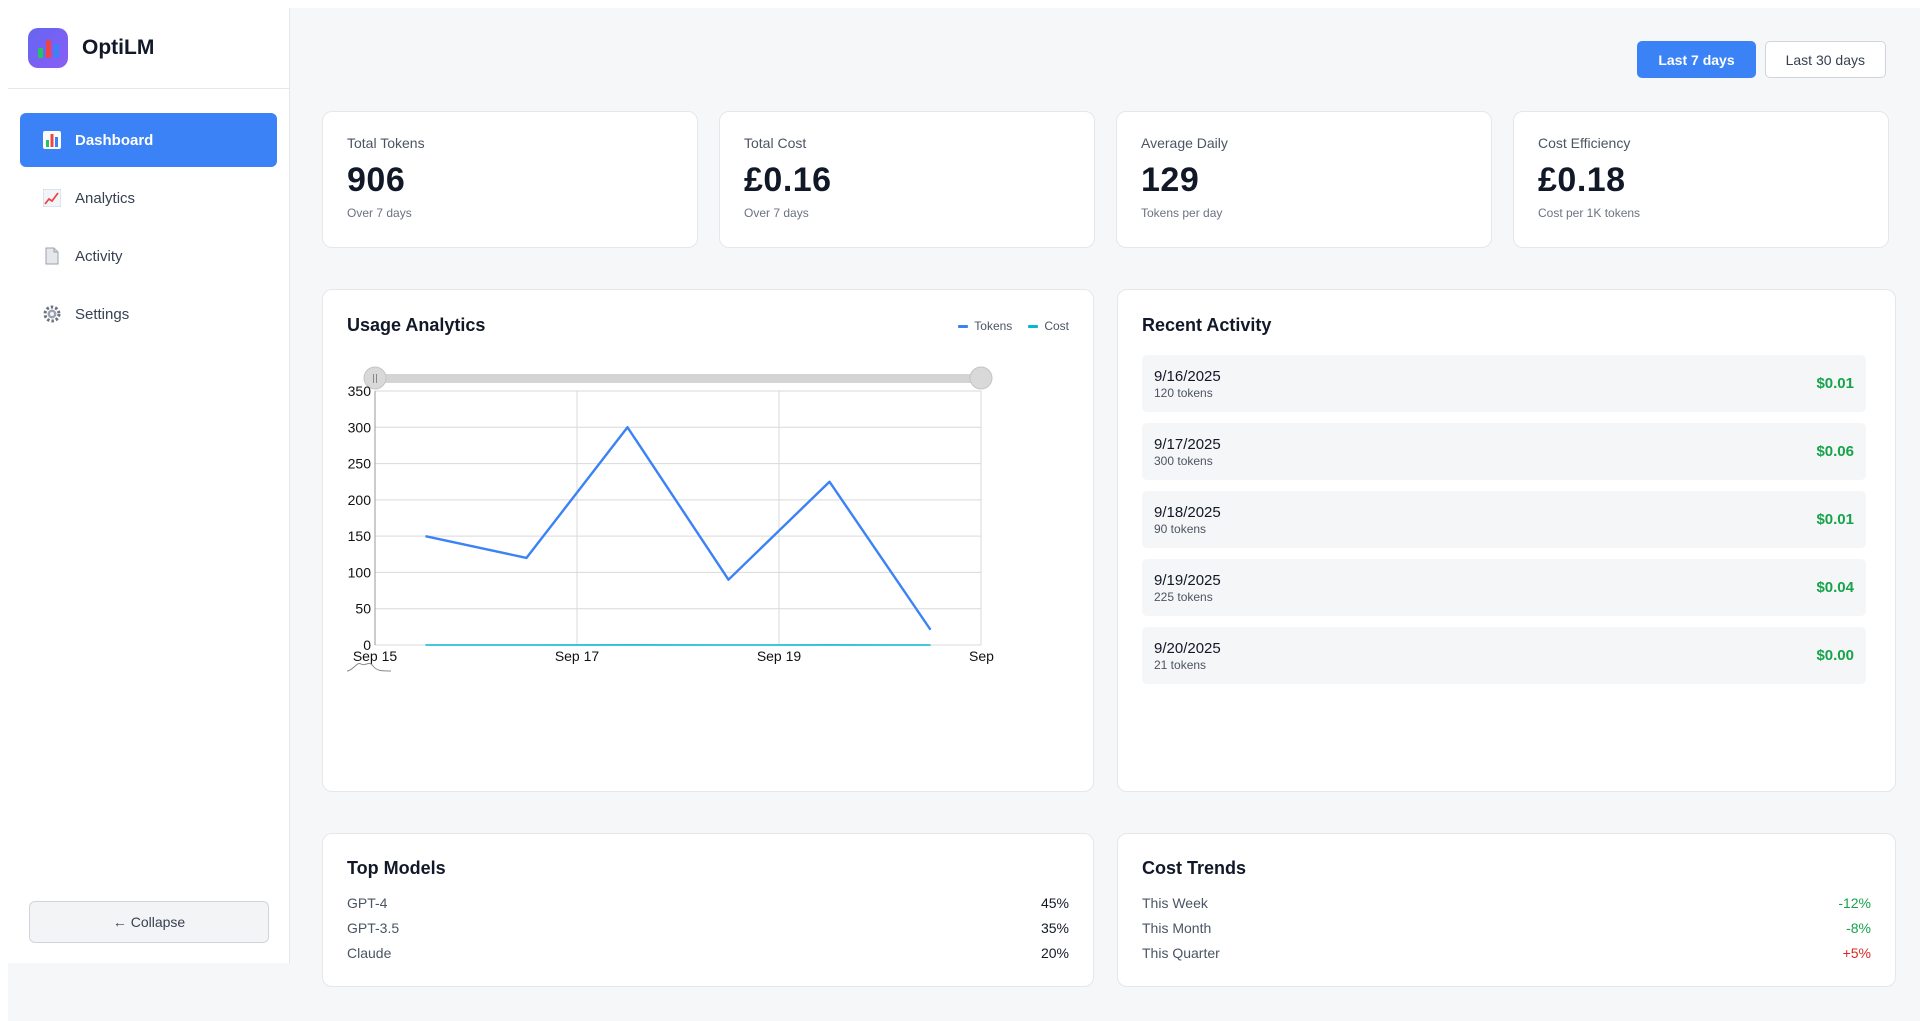  What do you see at coordinates (386, 143) in the screenshot?
I see `stat-label: Total Tokens` at bounding box center [386, 143].